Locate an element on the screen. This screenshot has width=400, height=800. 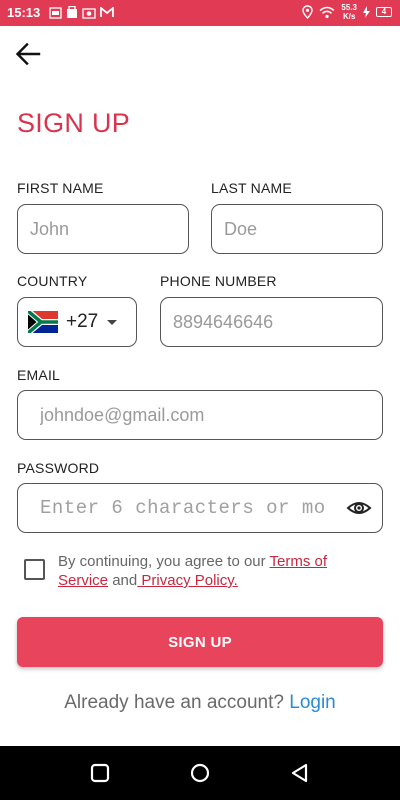
dial-code: +27 is located at coordinates (82, 321).